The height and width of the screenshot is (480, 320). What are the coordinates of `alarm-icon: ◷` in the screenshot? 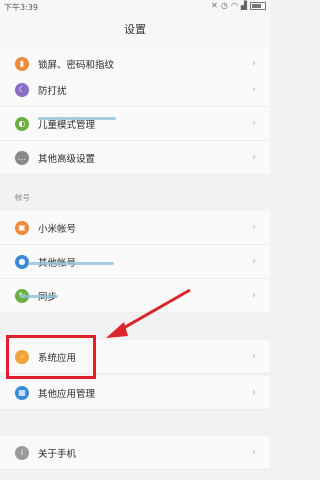 It's located at (224, 5).